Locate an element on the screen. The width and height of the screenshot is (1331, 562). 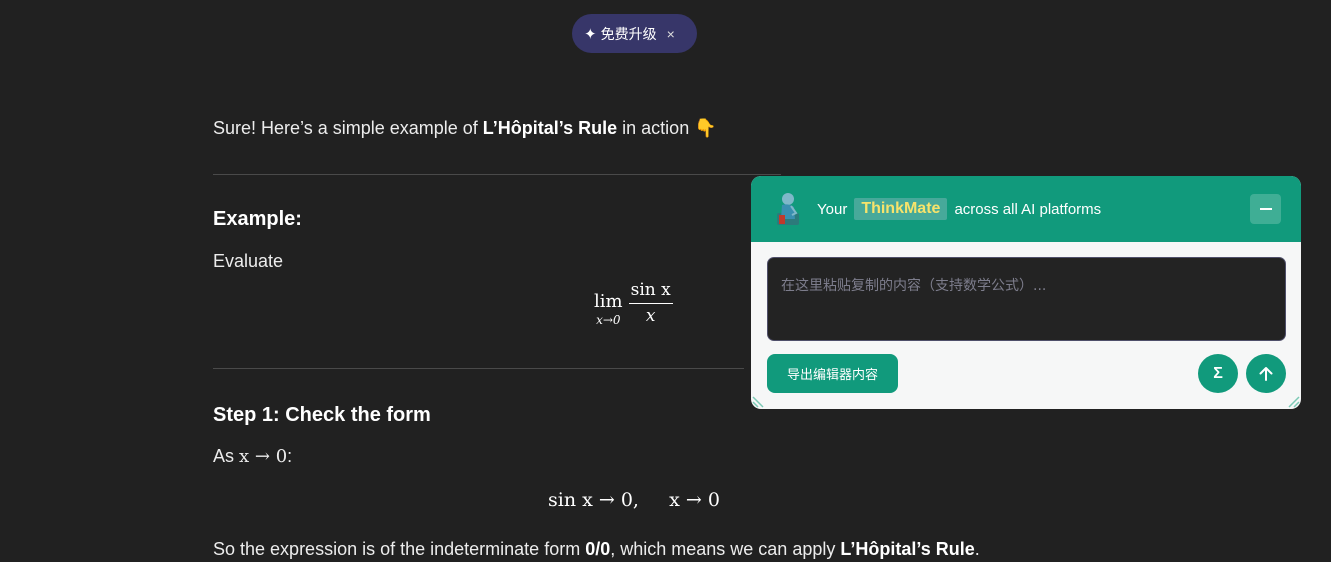
intro-bold: L’Hôpital’s Rule is located at coordinates (550, 128).